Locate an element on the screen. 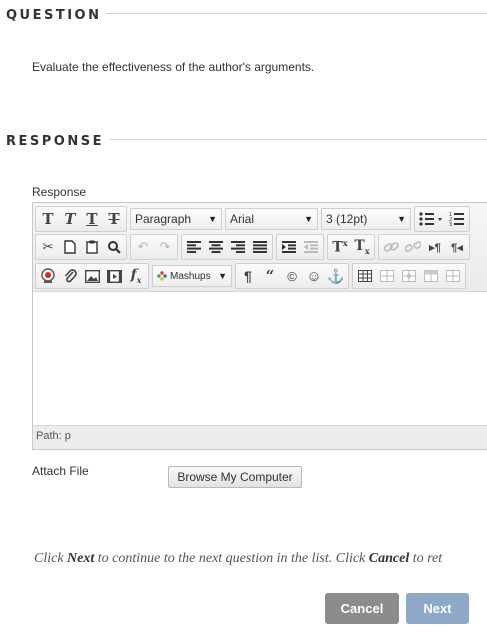  response-heading: RESPONSE is located at coordinates (55, 141).